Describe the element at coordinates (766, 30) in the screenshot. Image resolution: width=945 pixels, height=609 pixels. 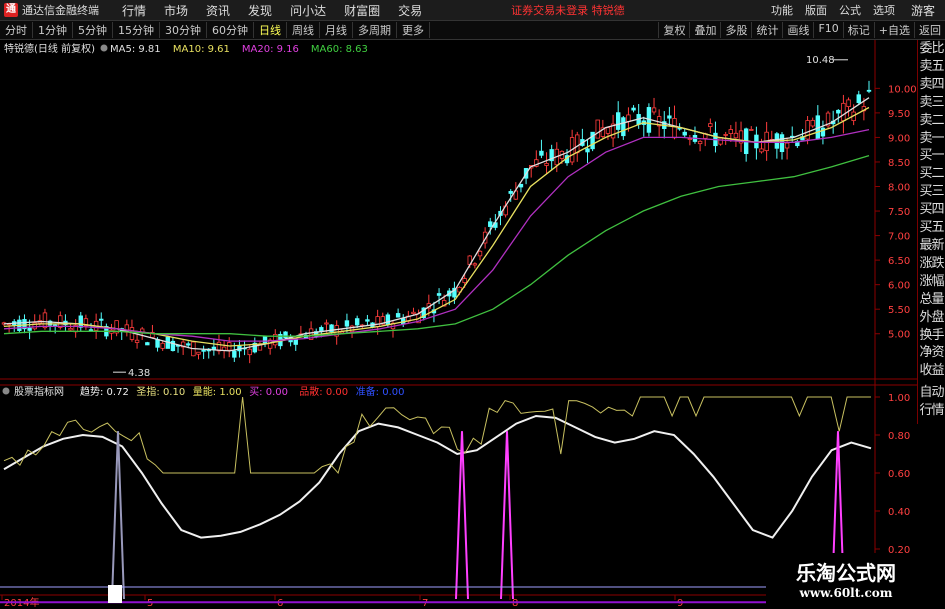
I see `tool-statistics: 统计` at that location.